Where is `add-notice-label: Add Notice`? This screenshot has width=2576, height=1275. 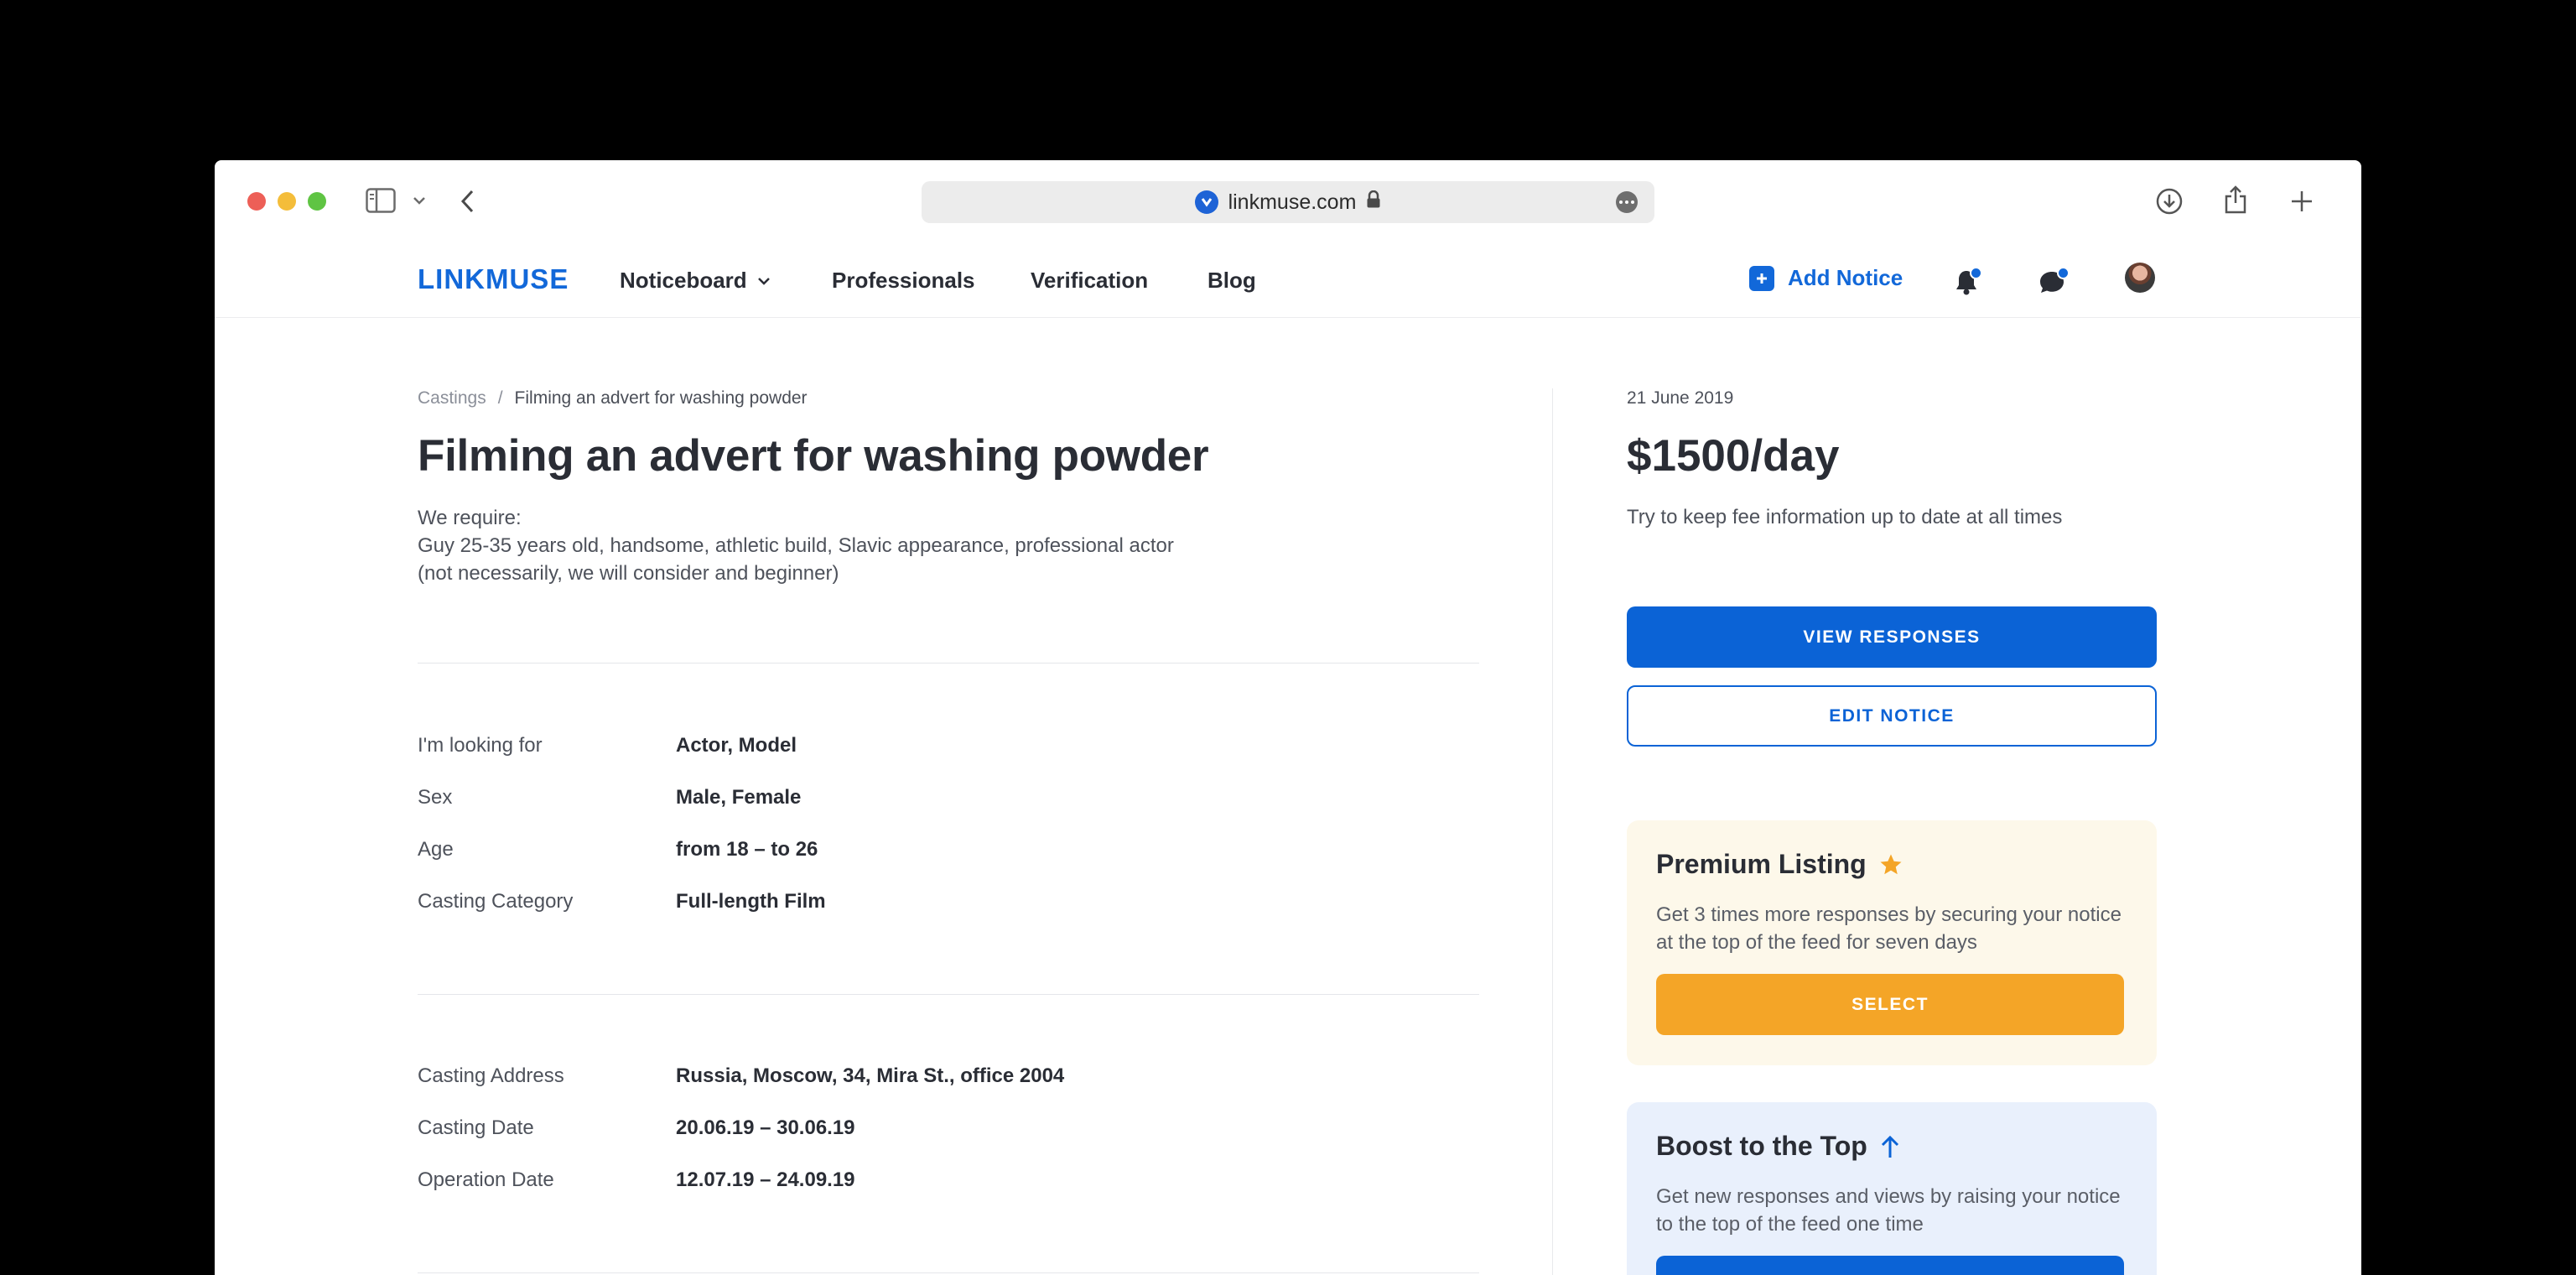
add-notice-label: Add Notice is located at coordinates (1845, 277).